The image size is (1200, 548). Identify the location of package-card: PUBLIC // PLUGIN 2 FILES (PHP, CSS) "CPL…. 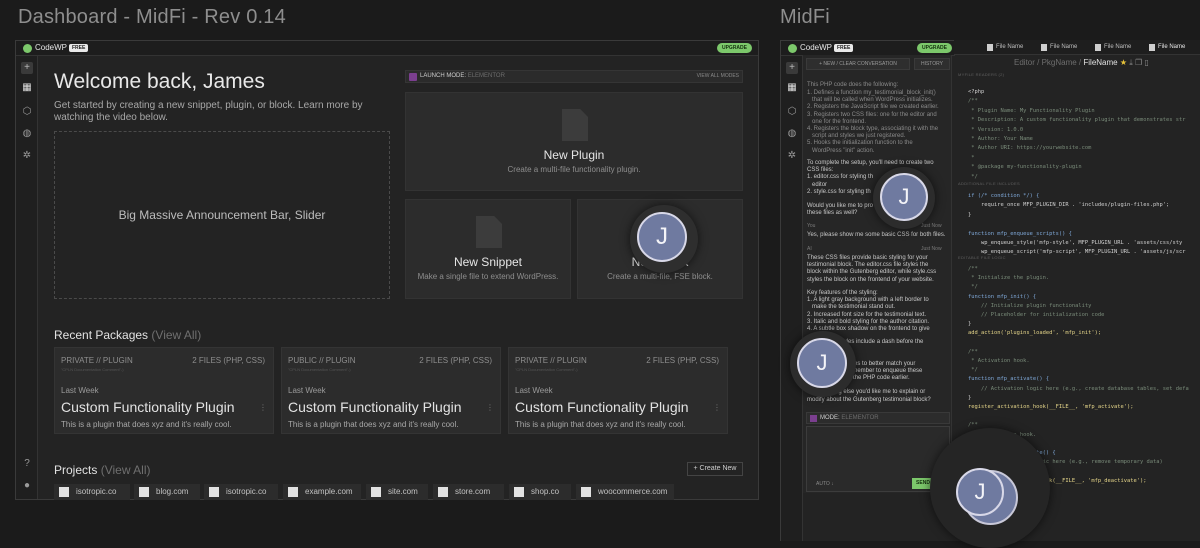
(391, 390).